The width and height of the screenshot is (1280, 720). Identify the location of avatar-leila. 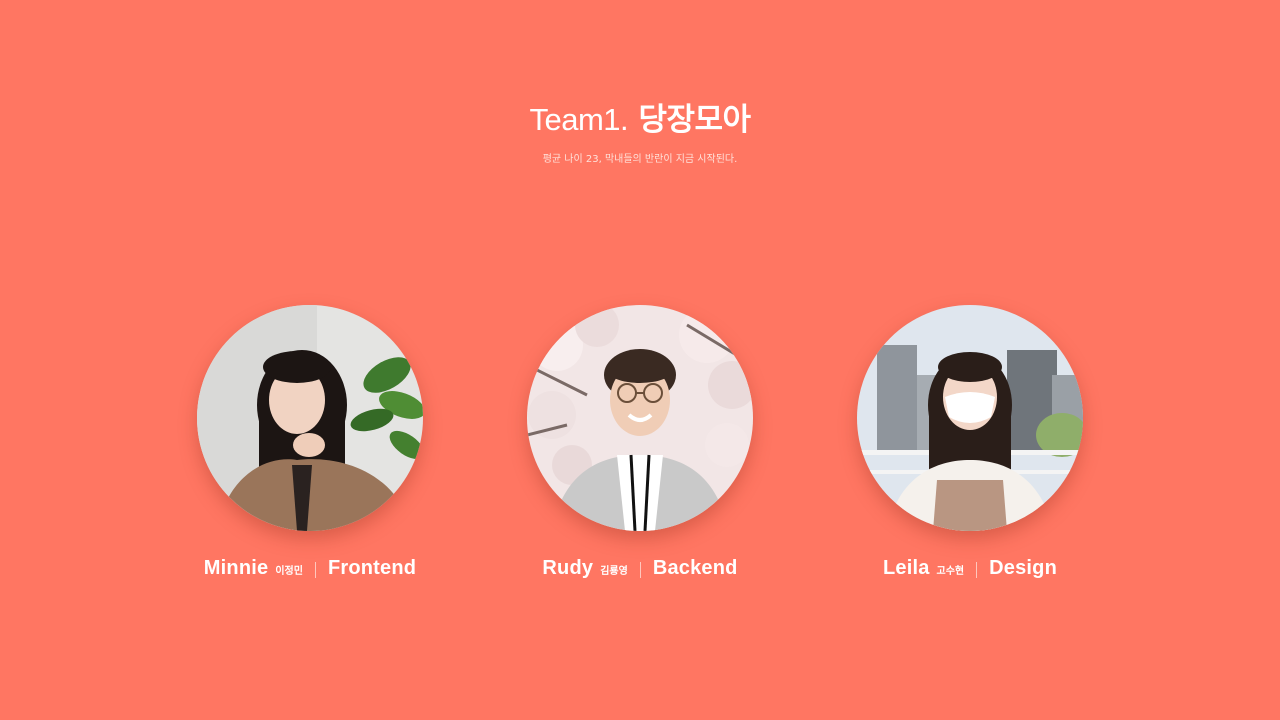
(970, 418).